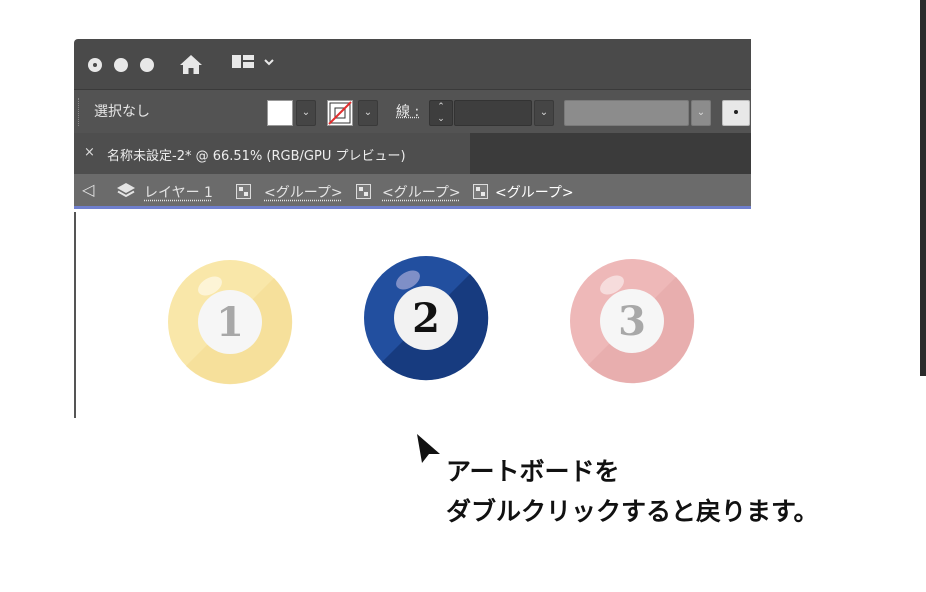 Image resolution: width=926 pixels, height=592 pixels. What do you see at coordinates (121, 65) in the screenshot?
I see `minimize-button` at bounding box center [121, 65].